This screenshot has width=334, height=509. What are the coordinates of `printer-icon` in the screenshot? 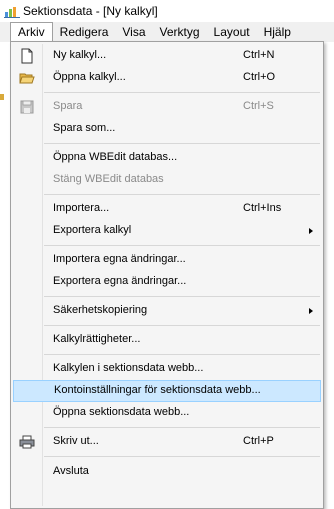 It's located at (27, 442).